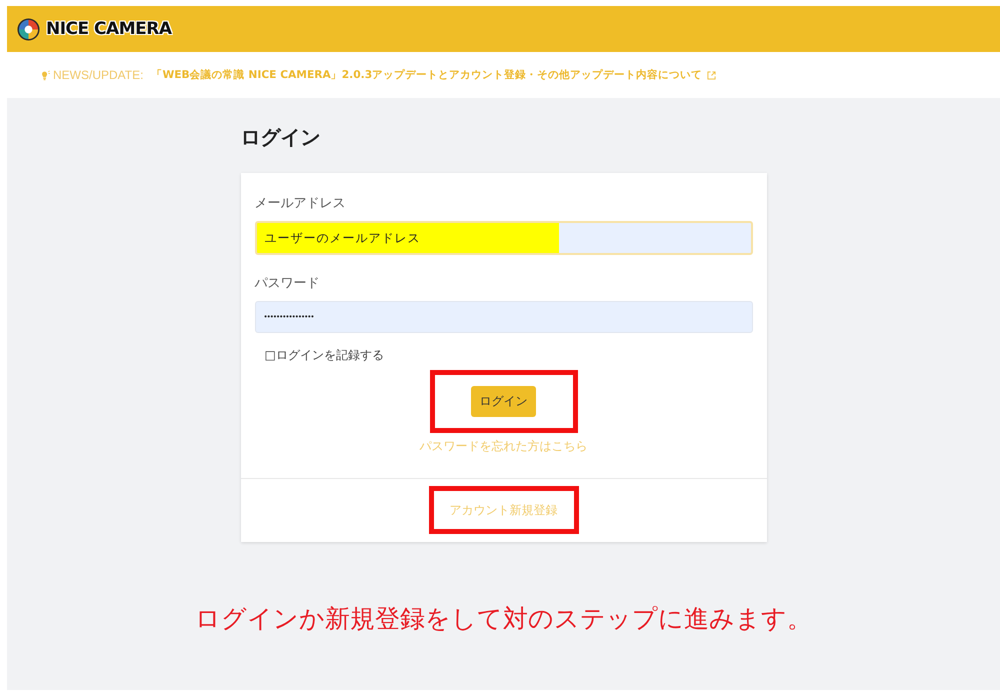 The image size is (1000, 700). What do you see at coordinates (503, 238) in the screenshot?
I see `input-field: ユーザーのメールアドレス` at bounding box center [503, 238].